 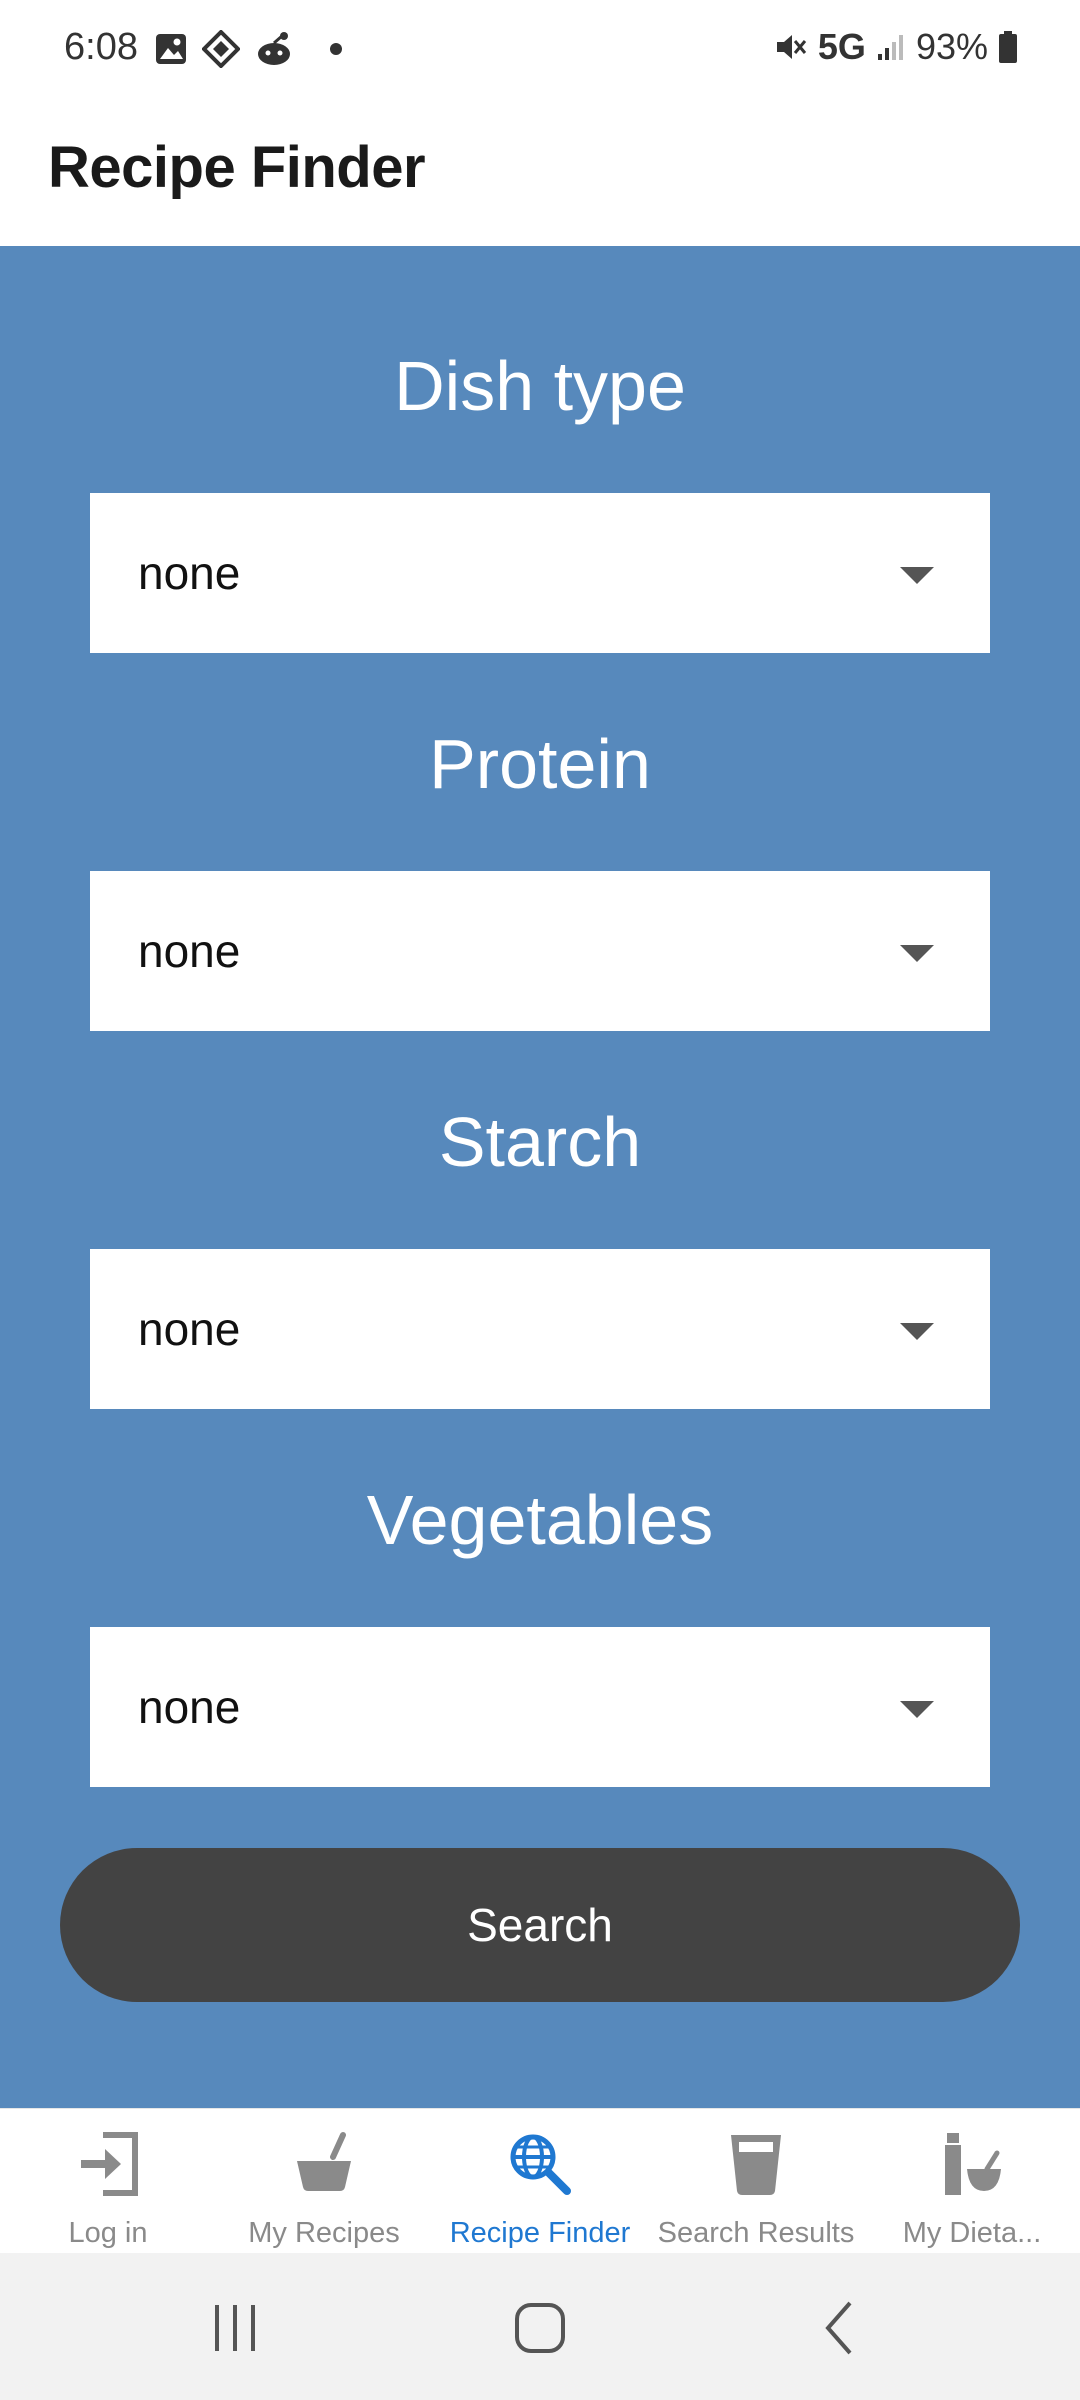 What do you see at coordinates (171, 49) in the screenshot?
I see `image-icon` at bounding box center [171, 49].